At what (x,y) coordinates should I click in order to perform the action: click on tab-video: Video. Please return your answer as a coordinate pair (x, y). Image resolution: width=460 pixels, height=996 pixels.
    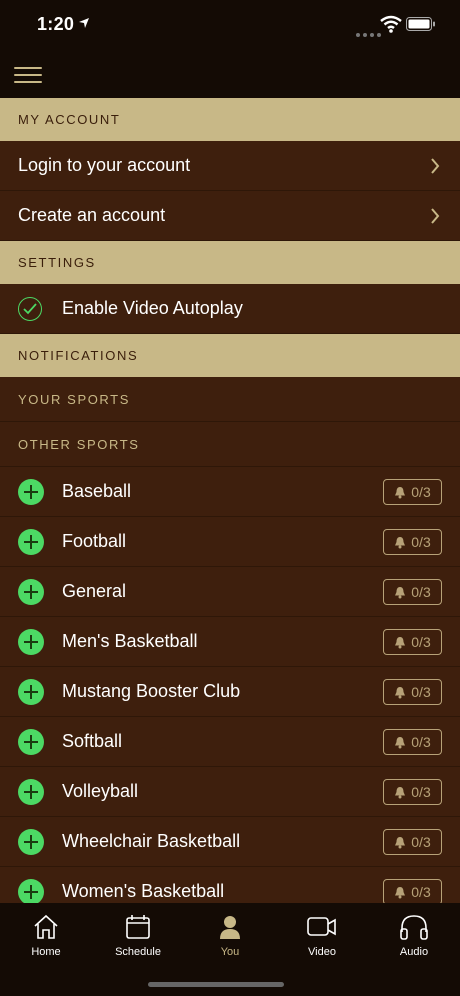
    Looking at the image, I should click on (322, 935).